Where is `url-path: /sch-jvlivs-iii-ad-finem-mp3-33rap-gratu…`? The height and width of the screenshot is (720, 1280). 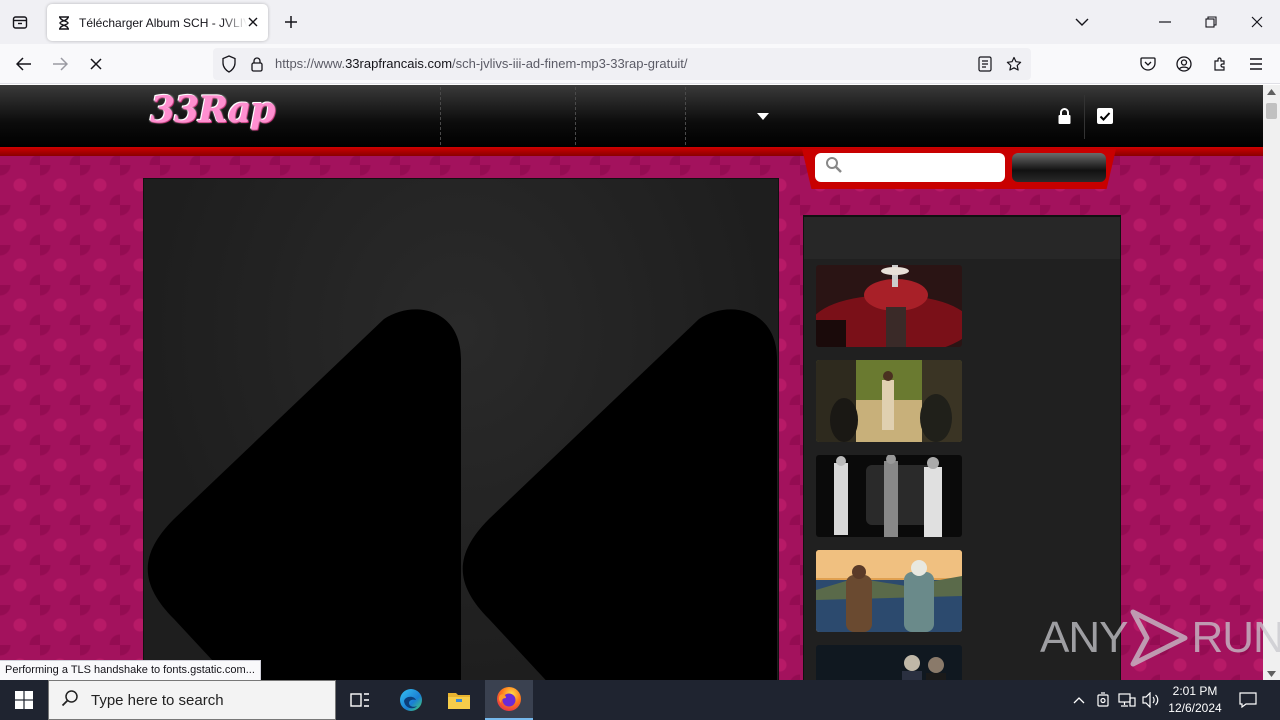 url-path: /sch-jvlivs-iii-ad-finem-mp3-33rap-gratu… is located at coordinates (570, 63).